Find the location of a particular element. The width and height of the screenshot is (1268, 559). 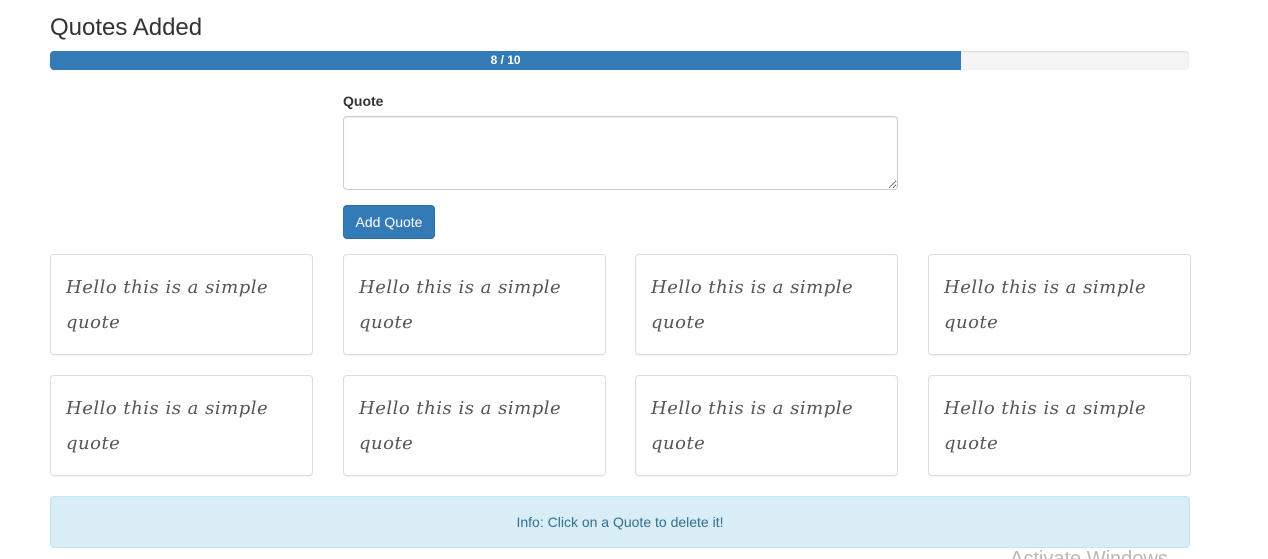

add-quote-button: Add Quote is located at coordinates (389, 222).